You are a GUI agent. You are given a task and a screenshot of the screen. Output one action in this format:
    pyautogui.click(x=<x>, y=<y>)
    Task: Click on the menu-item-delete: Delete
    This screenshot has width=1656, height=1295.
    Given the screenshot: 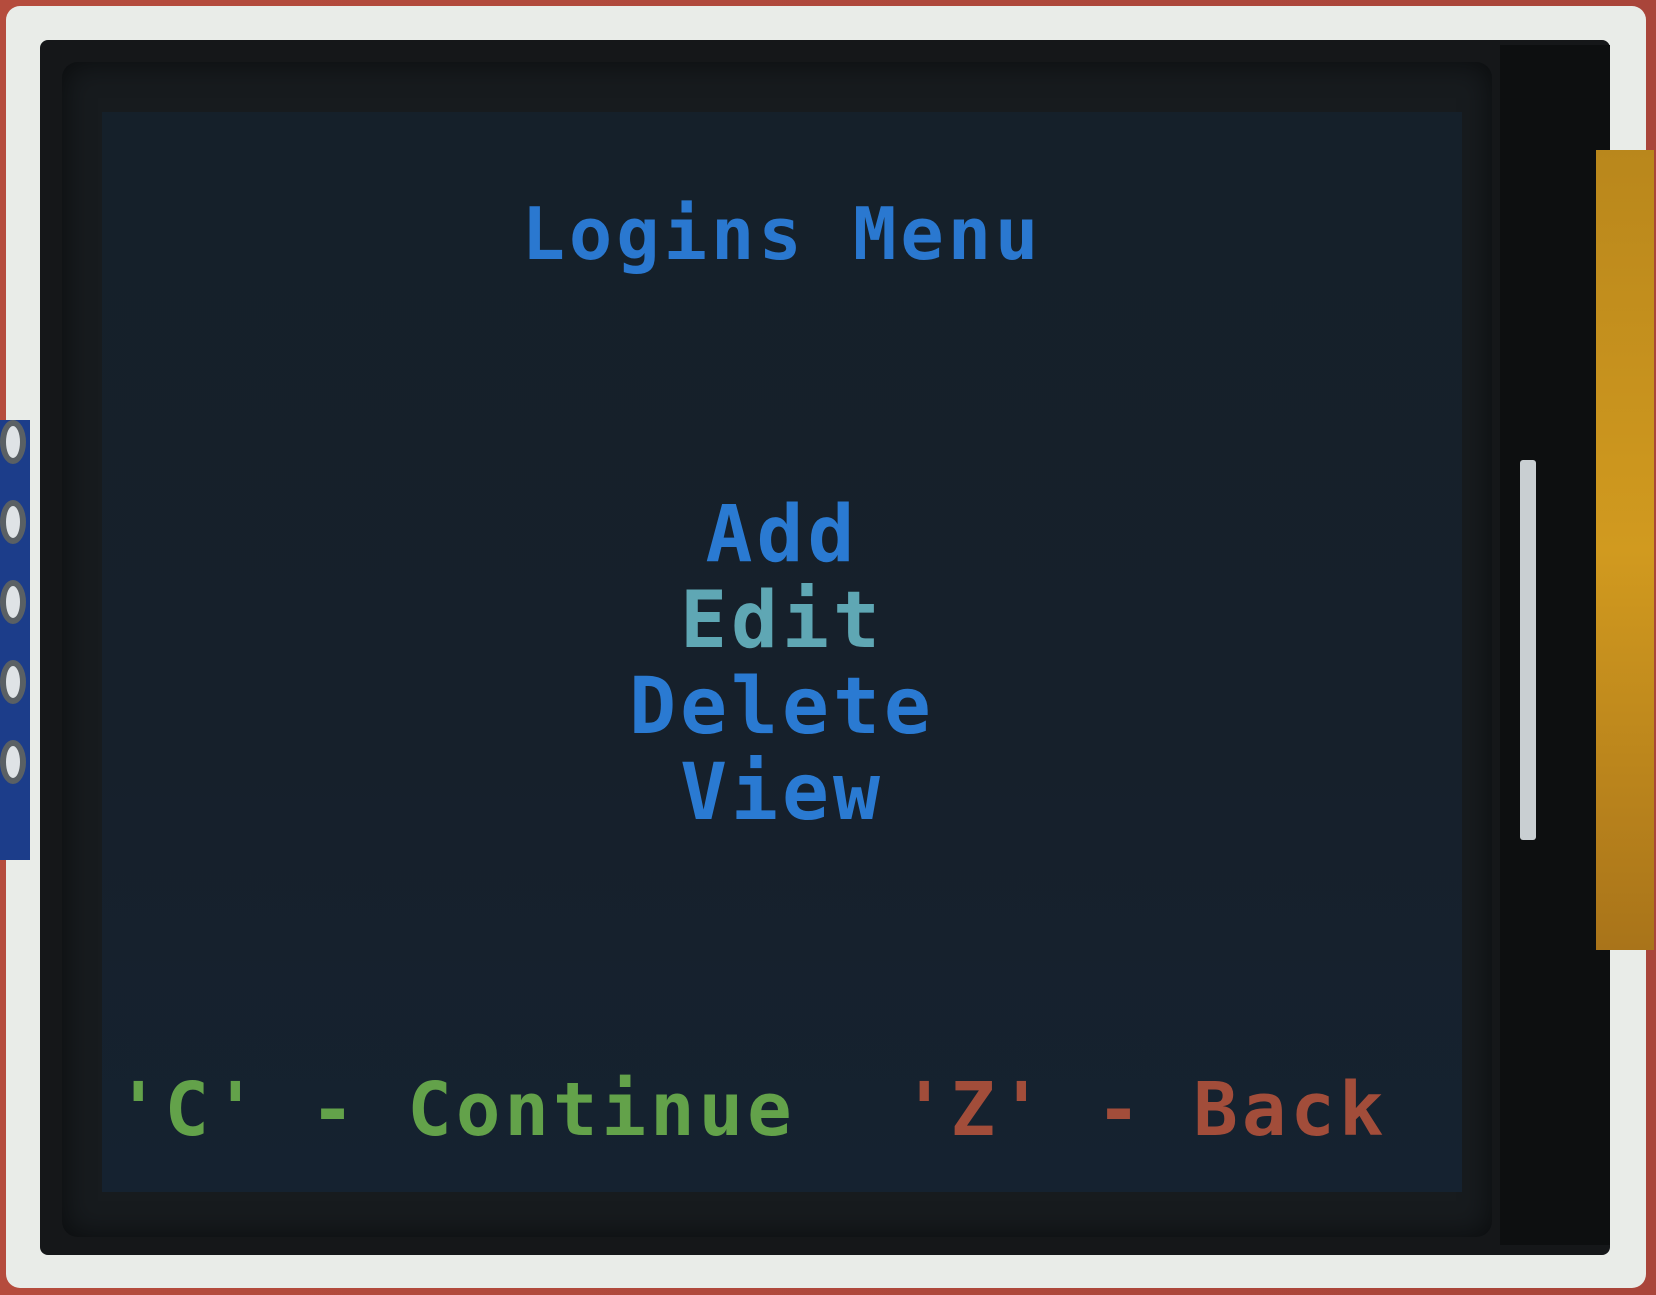 What is the action you would take?
    pyautogui.click(x=782, y=707)
    